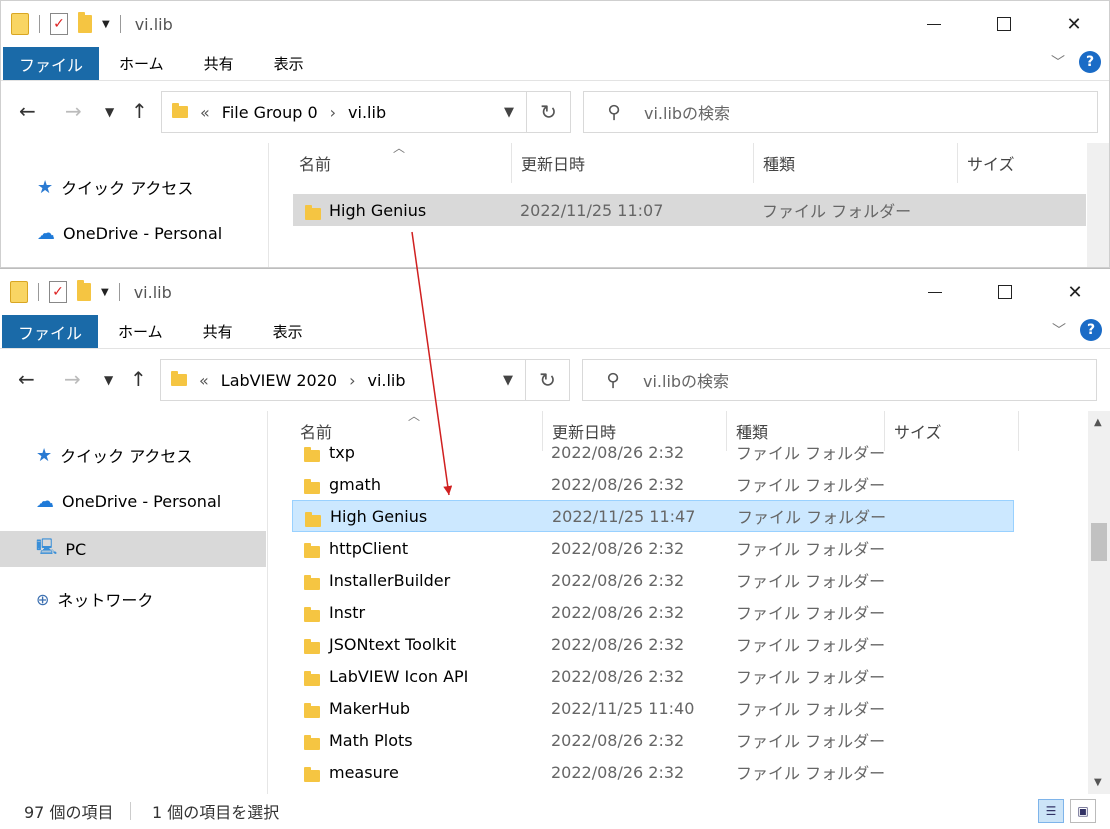  Describe the element at coordinates (270, 112) in the screenshot. I see `breadcrumb-segment: File Group 0` at that location.